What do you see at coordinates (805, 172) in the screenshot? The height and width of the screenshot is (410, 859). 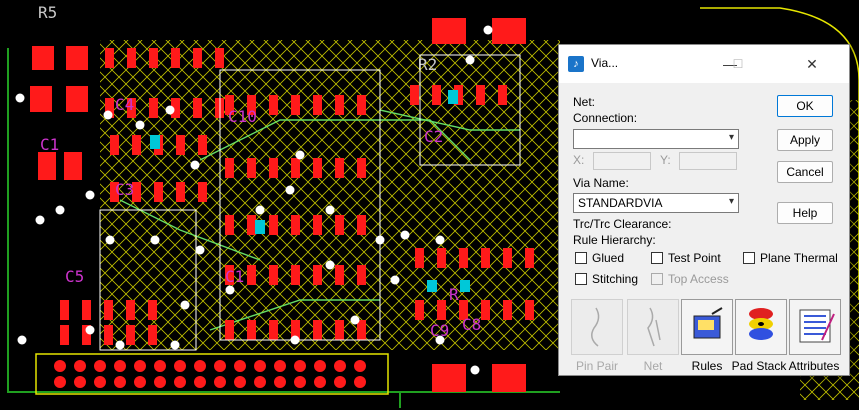 I see `cancel-button: Cancel` at bounding box center [805, 172].